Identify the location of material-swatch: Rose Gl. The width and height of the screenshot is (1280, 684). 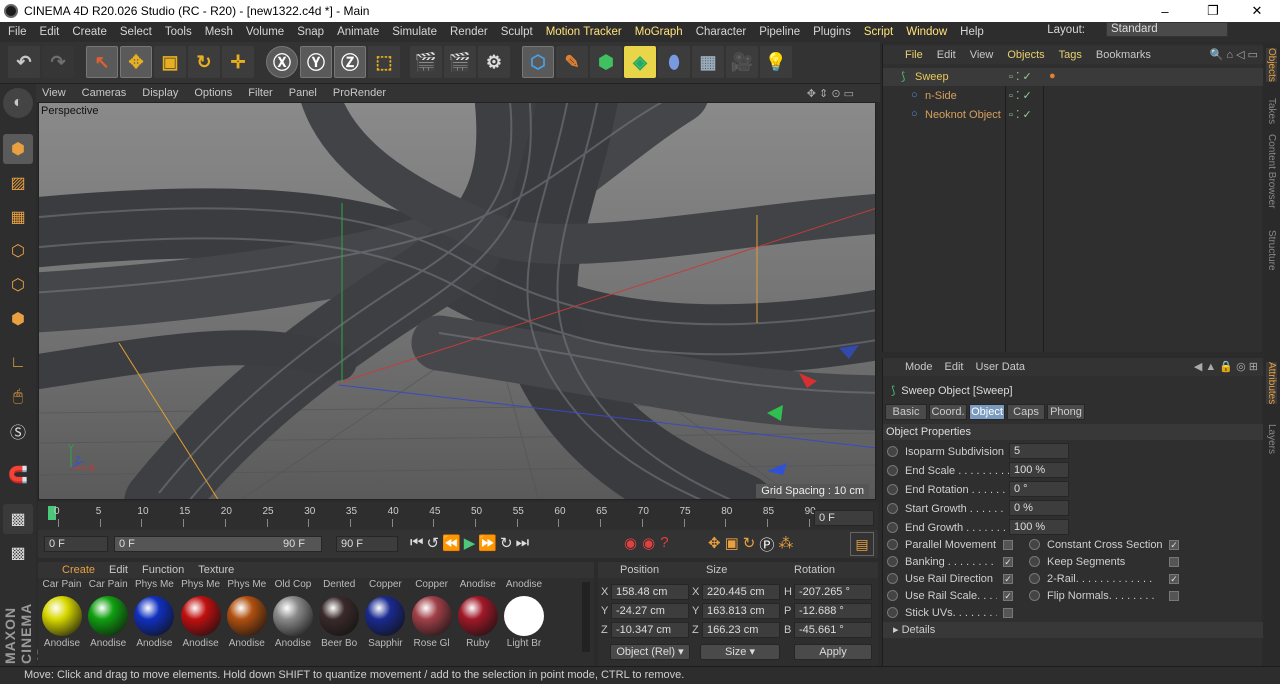
(432, 621).